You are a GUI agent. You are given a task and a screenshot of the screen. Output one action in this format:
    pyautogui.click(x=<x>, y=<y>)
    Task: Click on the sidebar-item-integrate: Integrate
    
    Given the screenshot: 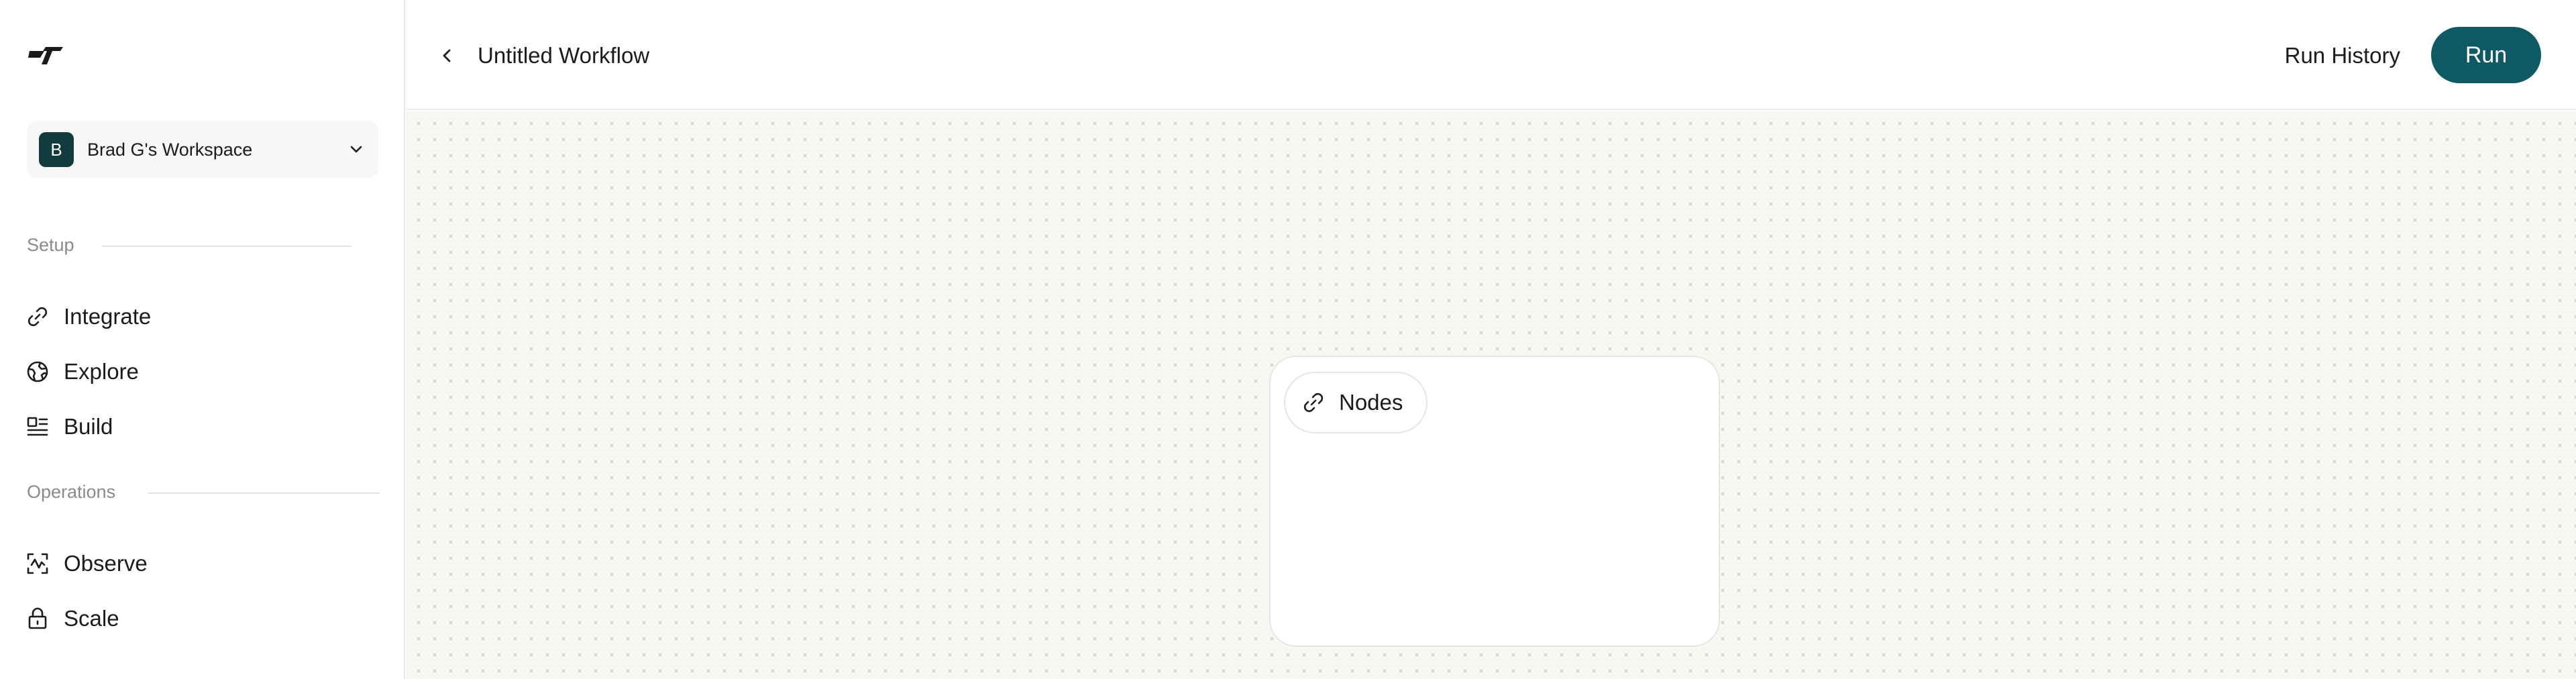 What is the action you would take?
    pyautogui.click(x=88, y=317)
    